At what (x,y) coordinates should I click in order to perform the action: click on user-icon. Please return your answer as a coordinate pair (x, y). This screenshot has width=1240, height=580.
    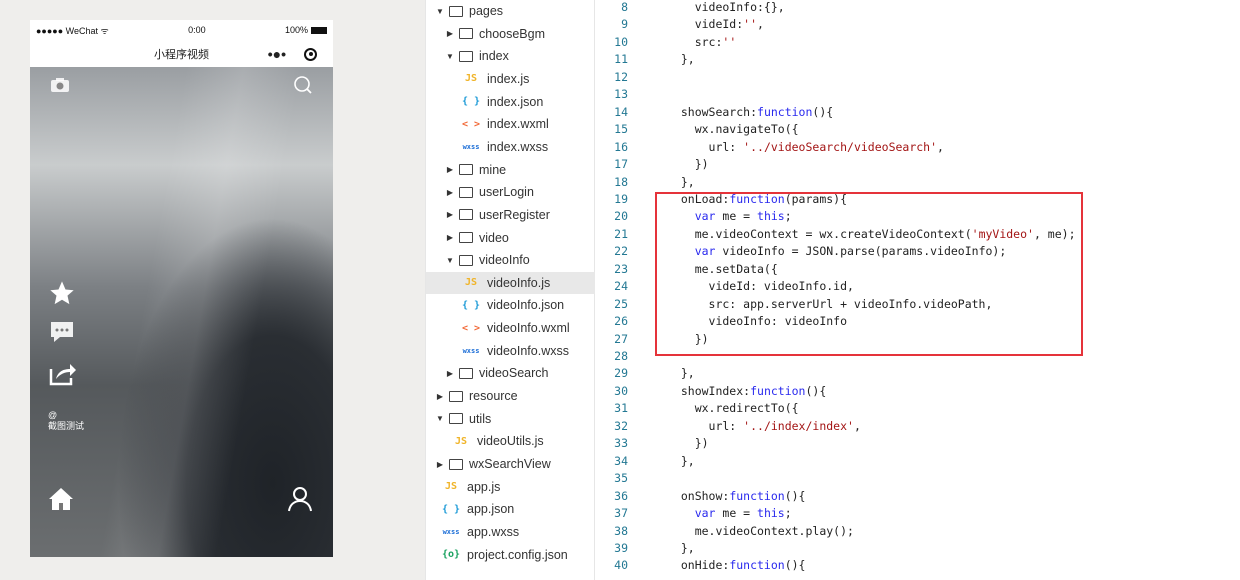
    Looking at the image, I should click on (300, 499).